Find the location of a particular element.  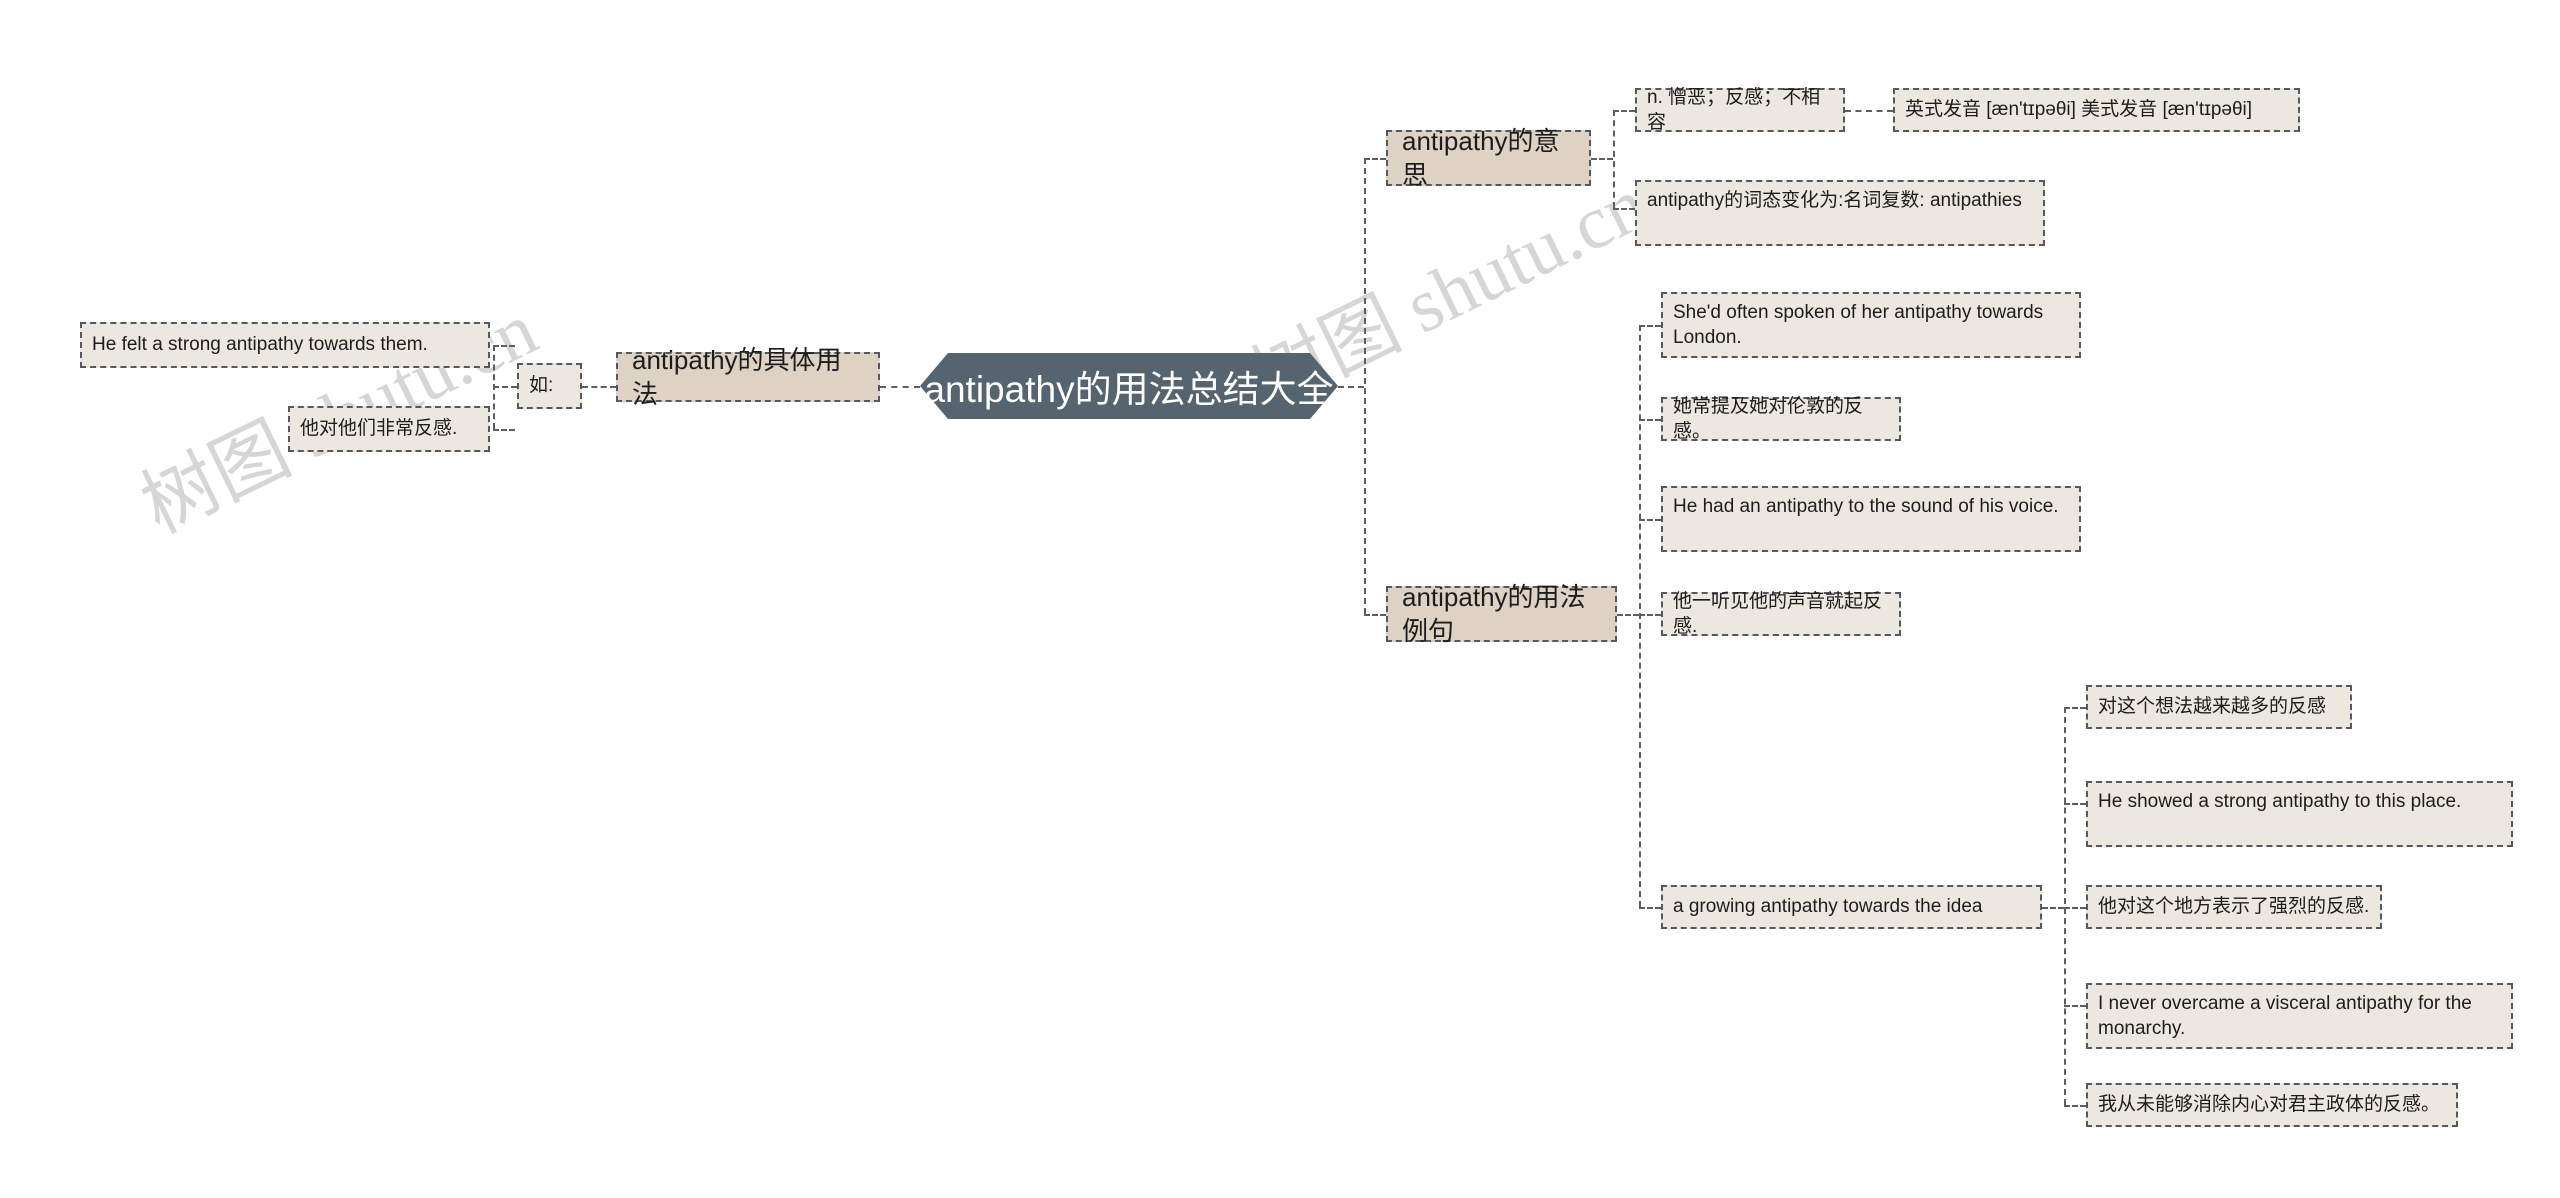

example-sentence-2: 她常提及她对伦敦的反感。 is located at coordinates (1781, 418).